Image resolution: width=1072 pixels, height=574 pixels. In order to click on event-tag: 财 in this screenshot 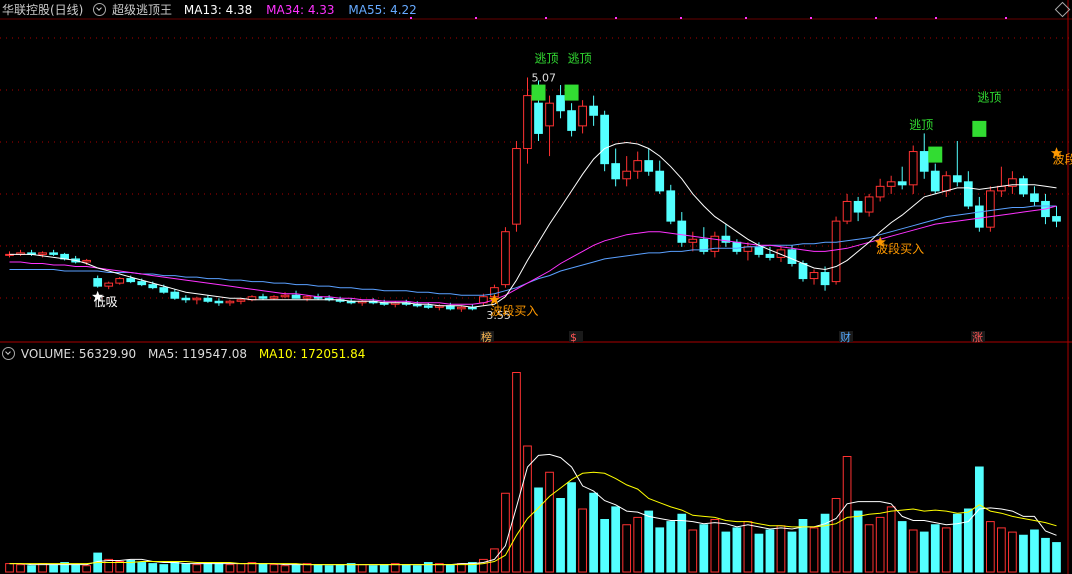, I will do `click(845, 337)`.